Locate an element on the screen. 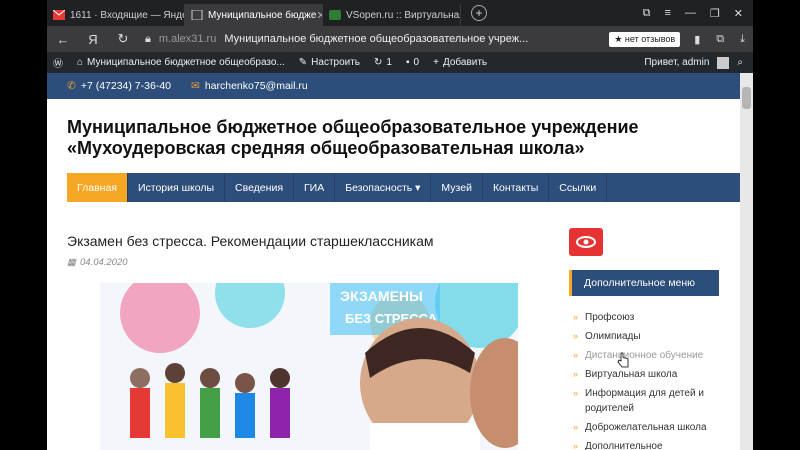 The image size is (800, 450). extensions-icon: ⧉ is located at coordinates (720, 39).